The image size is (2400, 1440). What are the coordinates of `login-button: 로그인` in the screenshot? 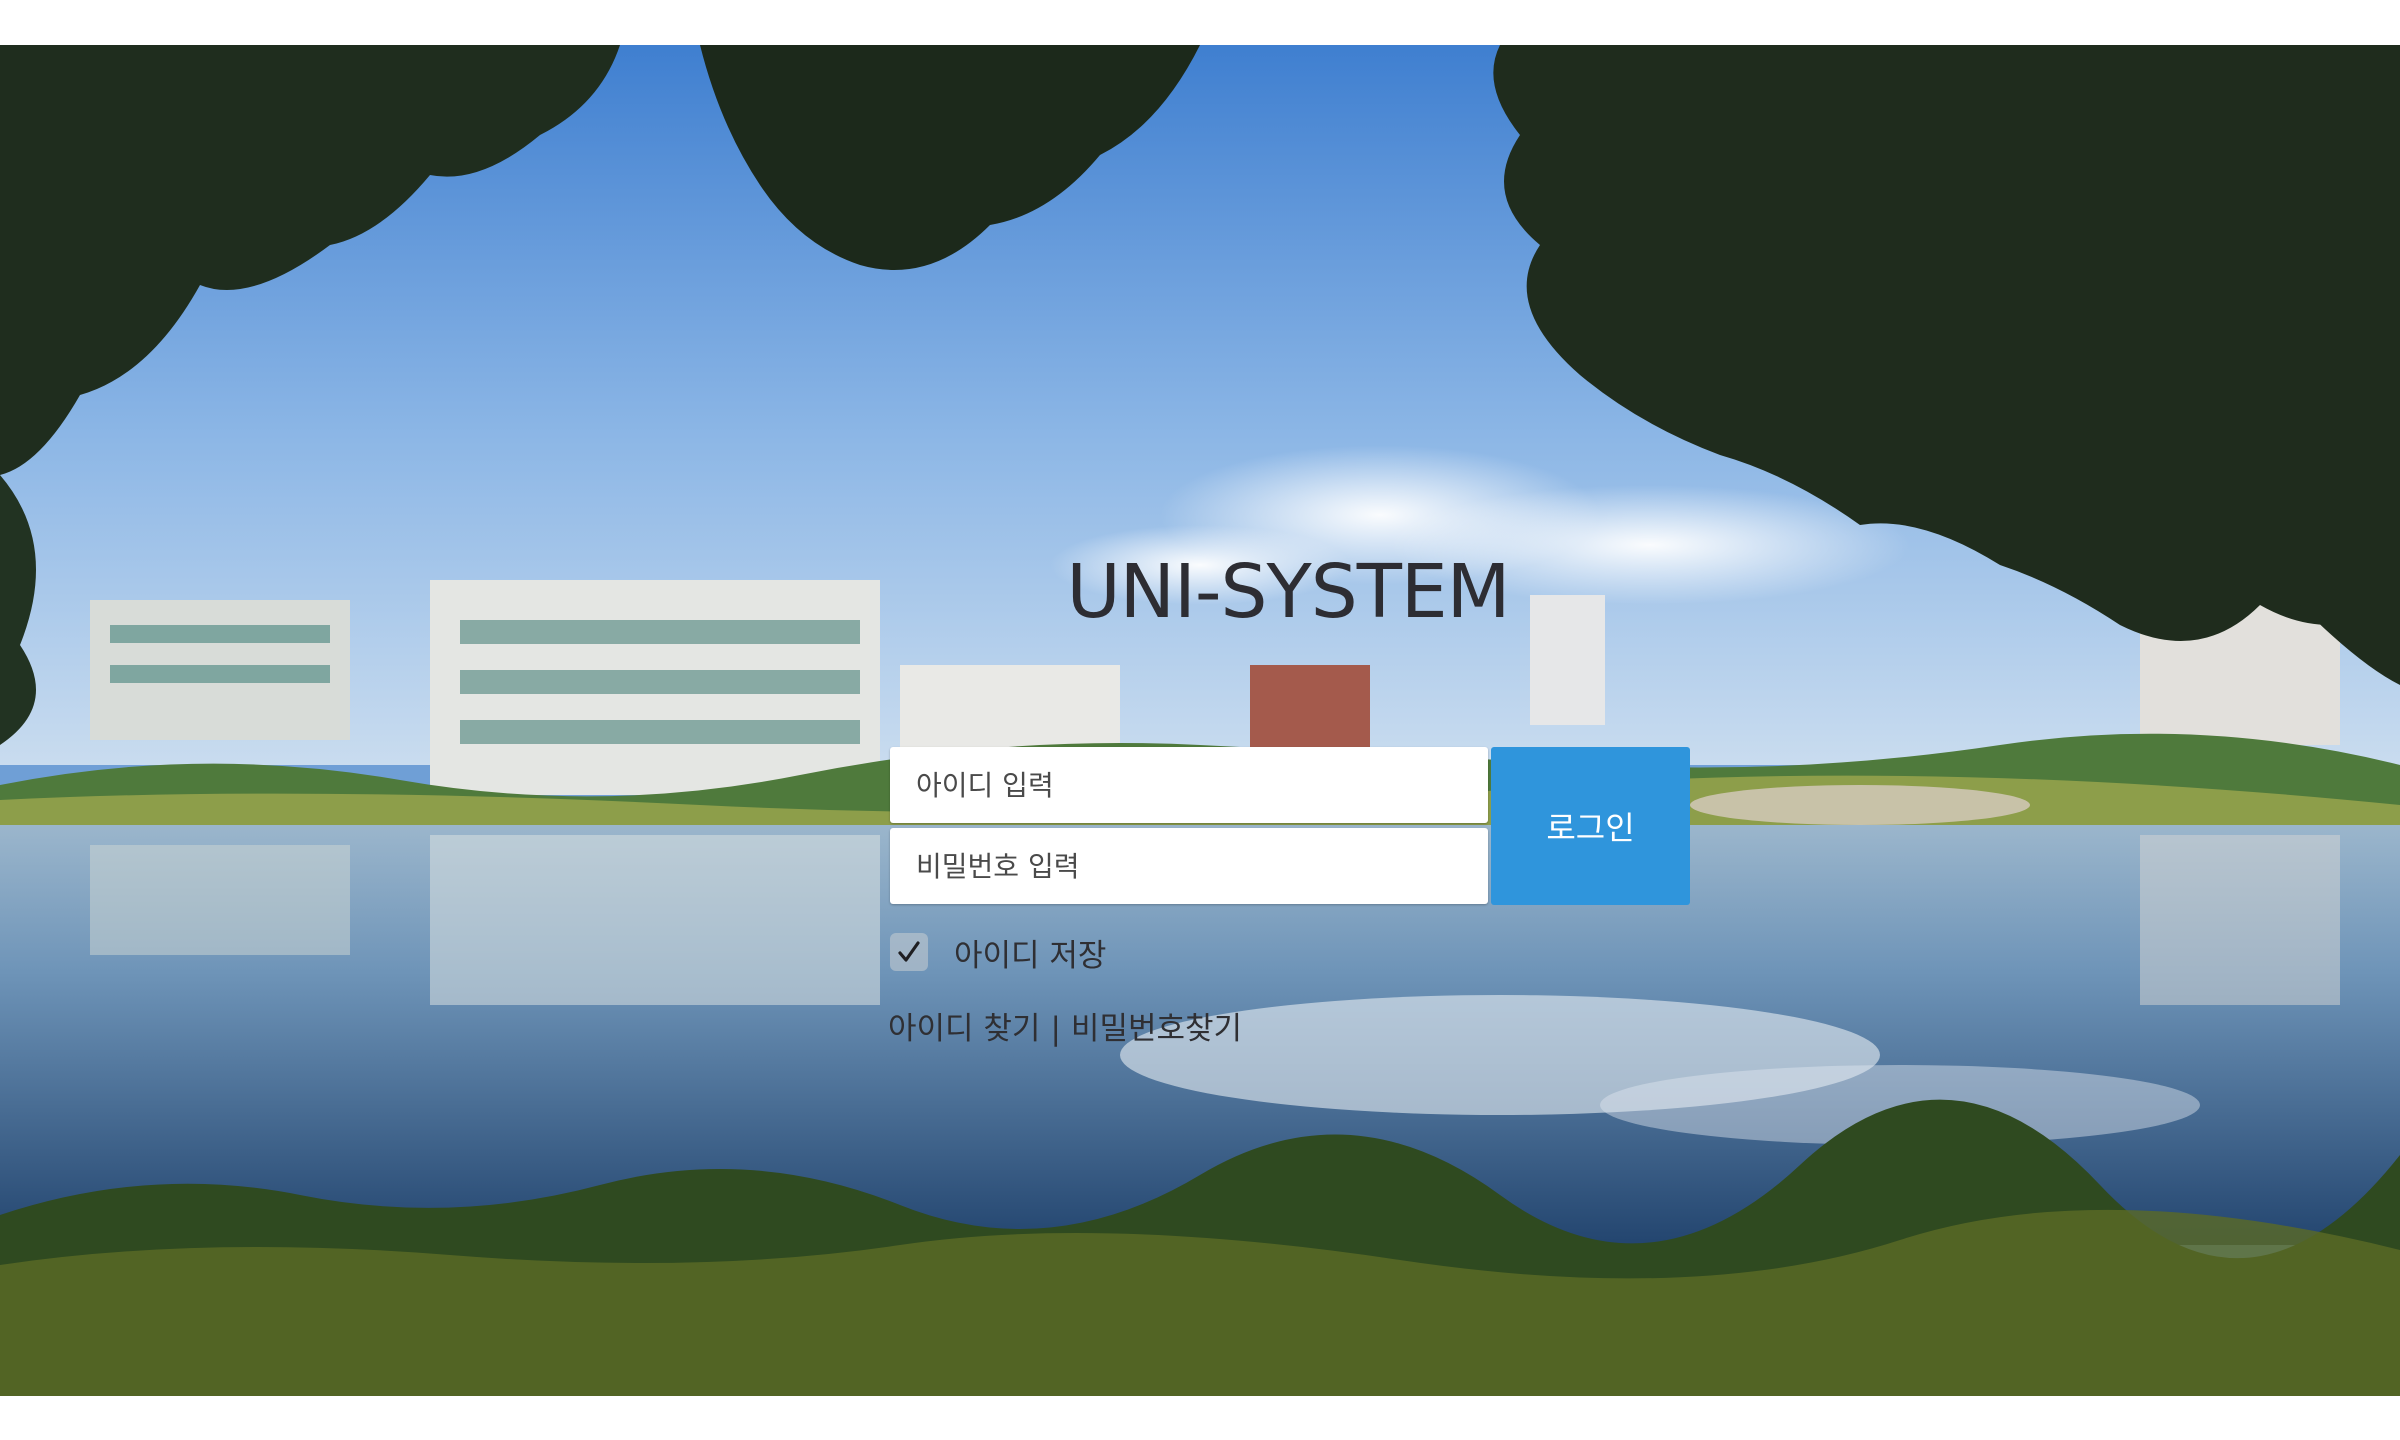 It's located at (1590, 826).